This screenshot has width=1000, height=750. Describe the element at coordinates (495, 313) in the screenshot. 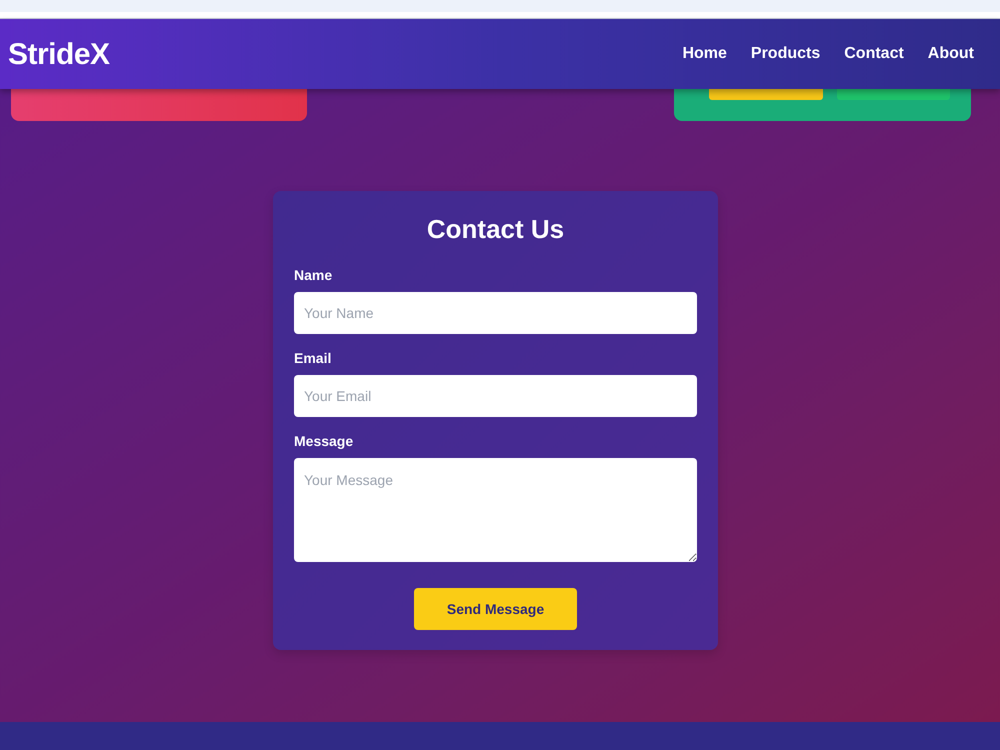

I see `text-input: Your Name` at that location.